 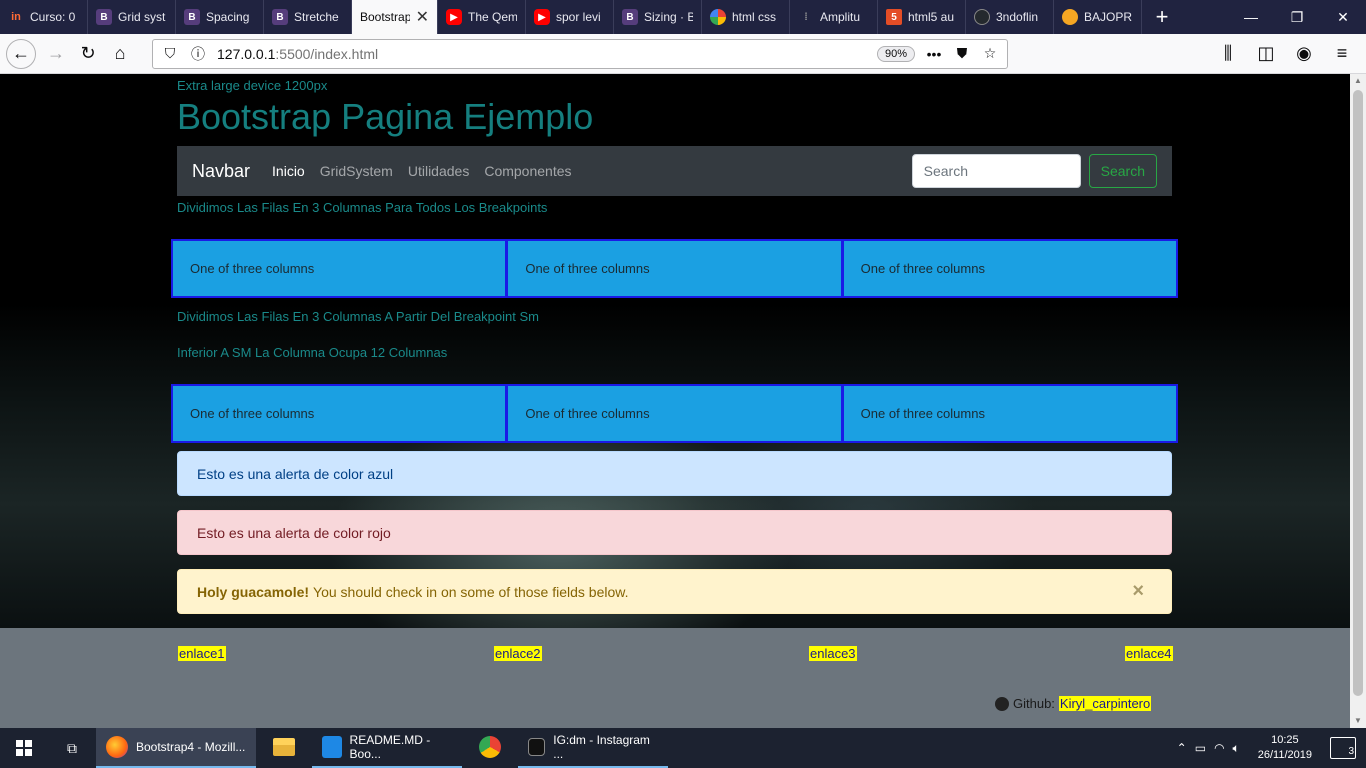 I want to click on tab-label: BAJOPRI, so click(x=1108, y=17).